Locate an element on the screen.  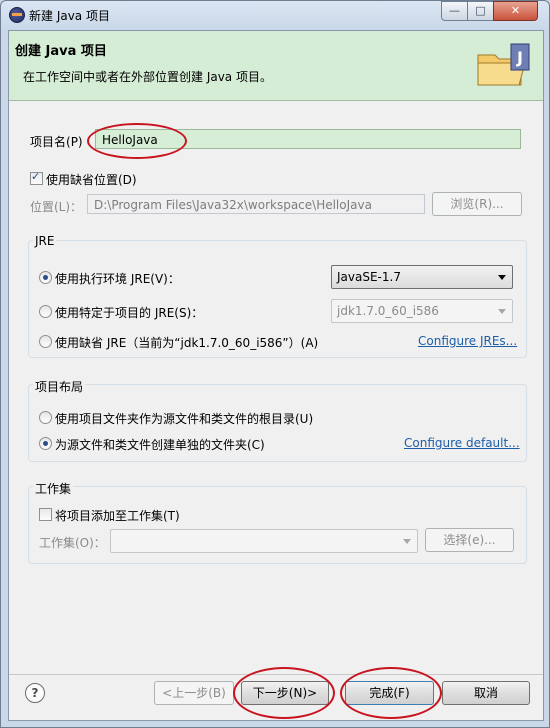
jre-execution-environment-label: 使用执行环境 JRE(V)： is located at coordinates (117, 279).